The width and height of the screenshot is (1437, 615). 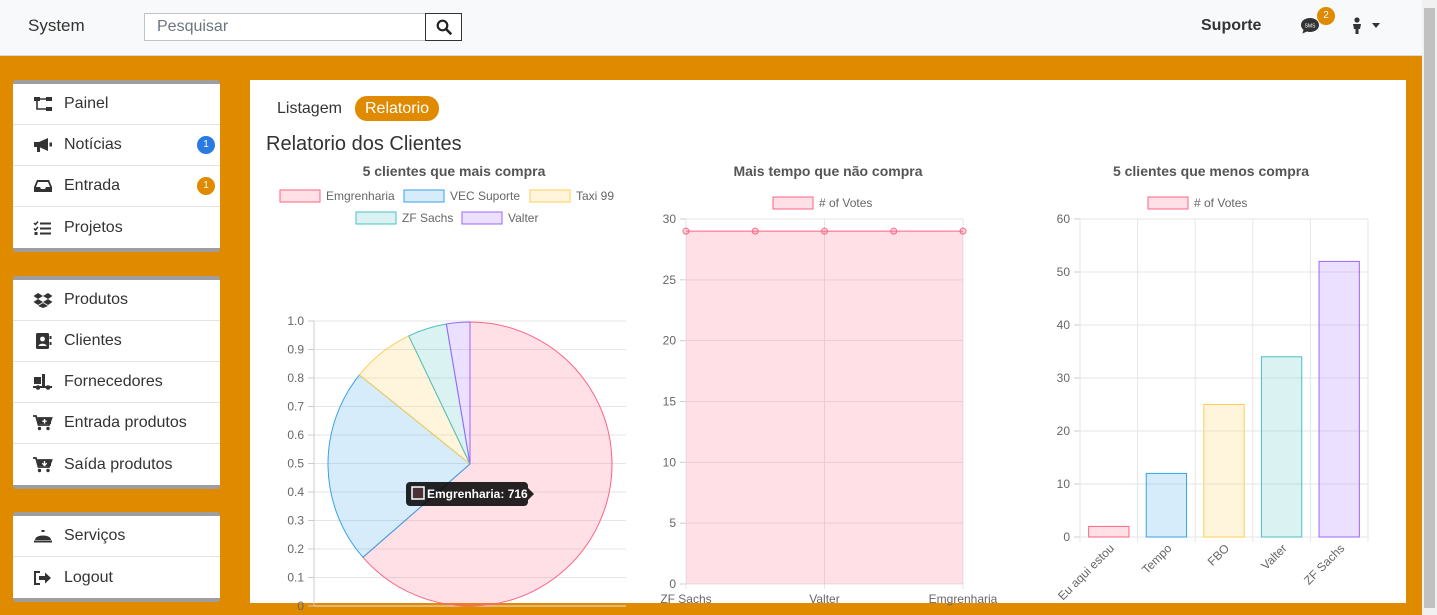 I want to click on chart-title: 5 clientes que mais compra, so click(x=454, y=171).